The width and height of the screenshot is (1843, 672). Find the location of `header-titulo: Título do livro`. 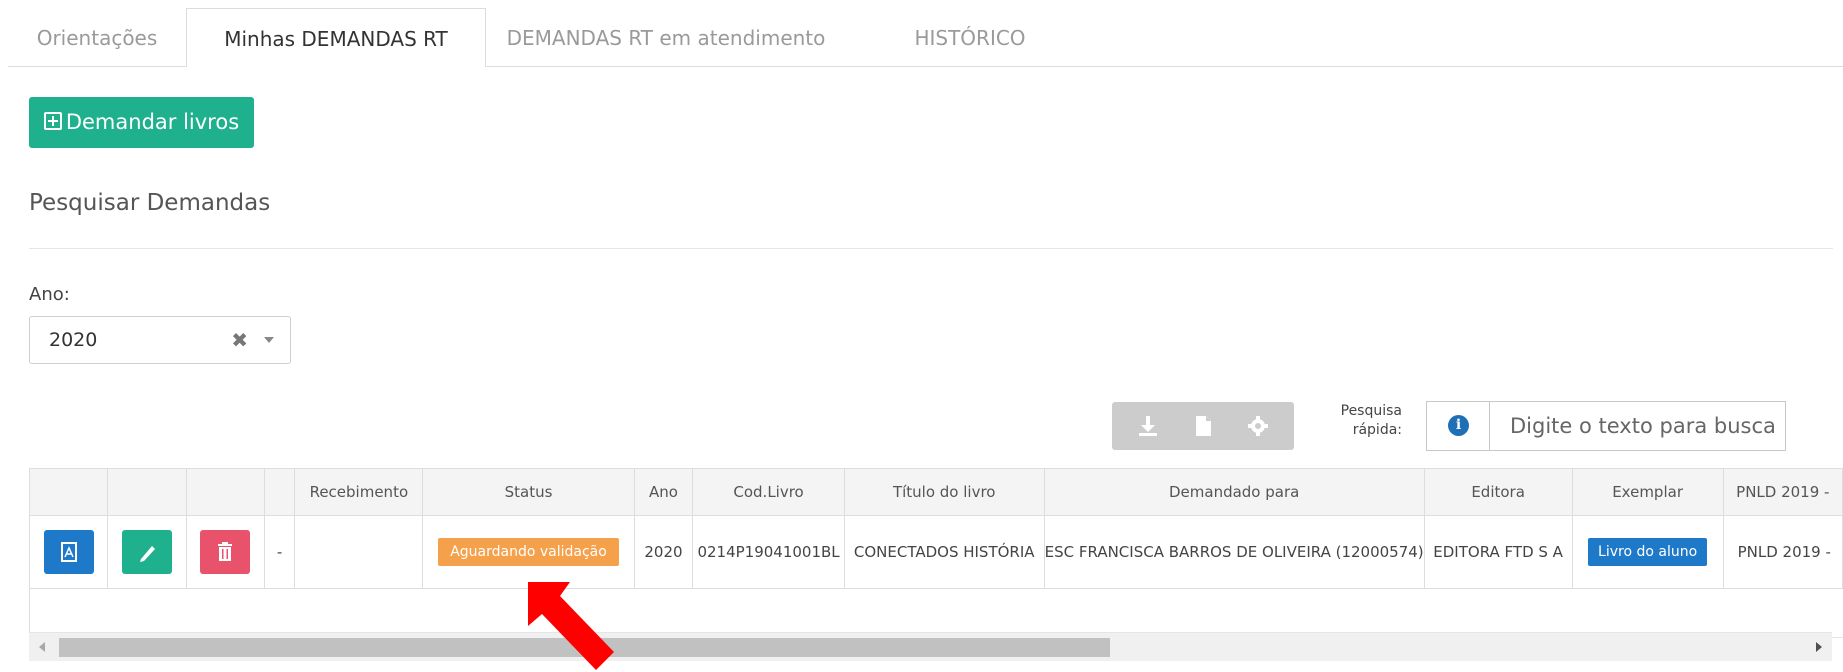

header-titulo: Título do livro is located at coordinates (944, 492).